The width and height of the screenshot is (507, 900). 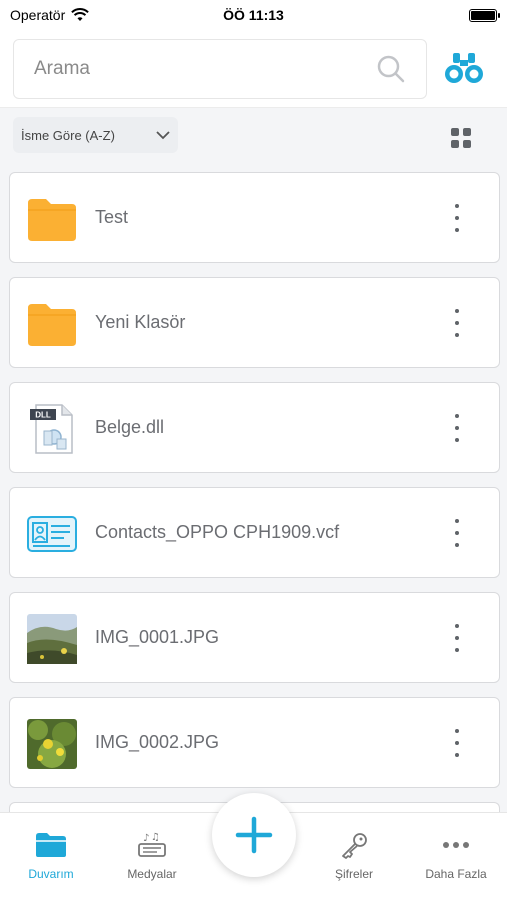 I want to click on file-row: Test, so click(x=254, y=217).